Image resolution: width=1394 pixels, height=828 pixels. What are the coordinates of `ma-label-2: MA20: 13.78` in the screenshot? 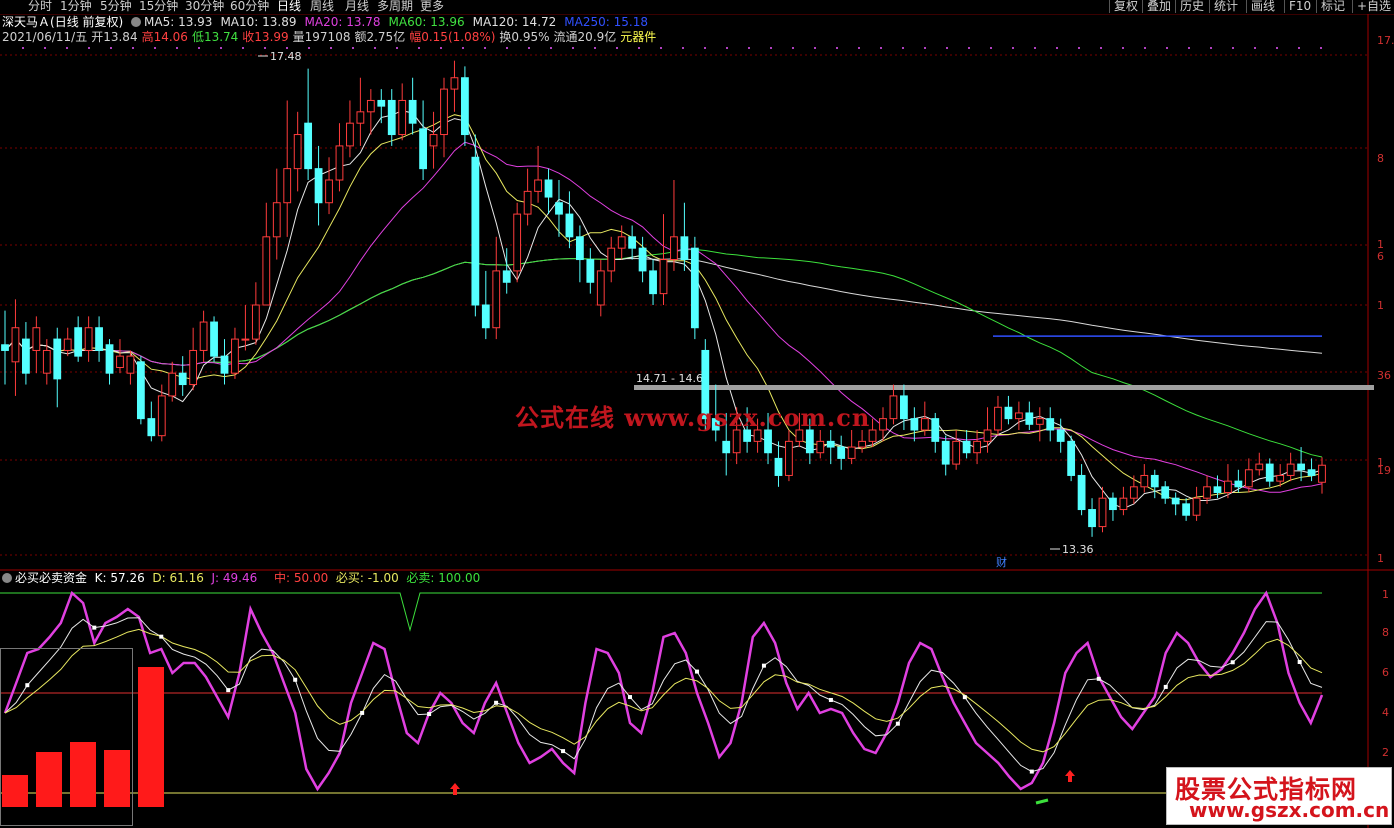 It's located at (342, 22).